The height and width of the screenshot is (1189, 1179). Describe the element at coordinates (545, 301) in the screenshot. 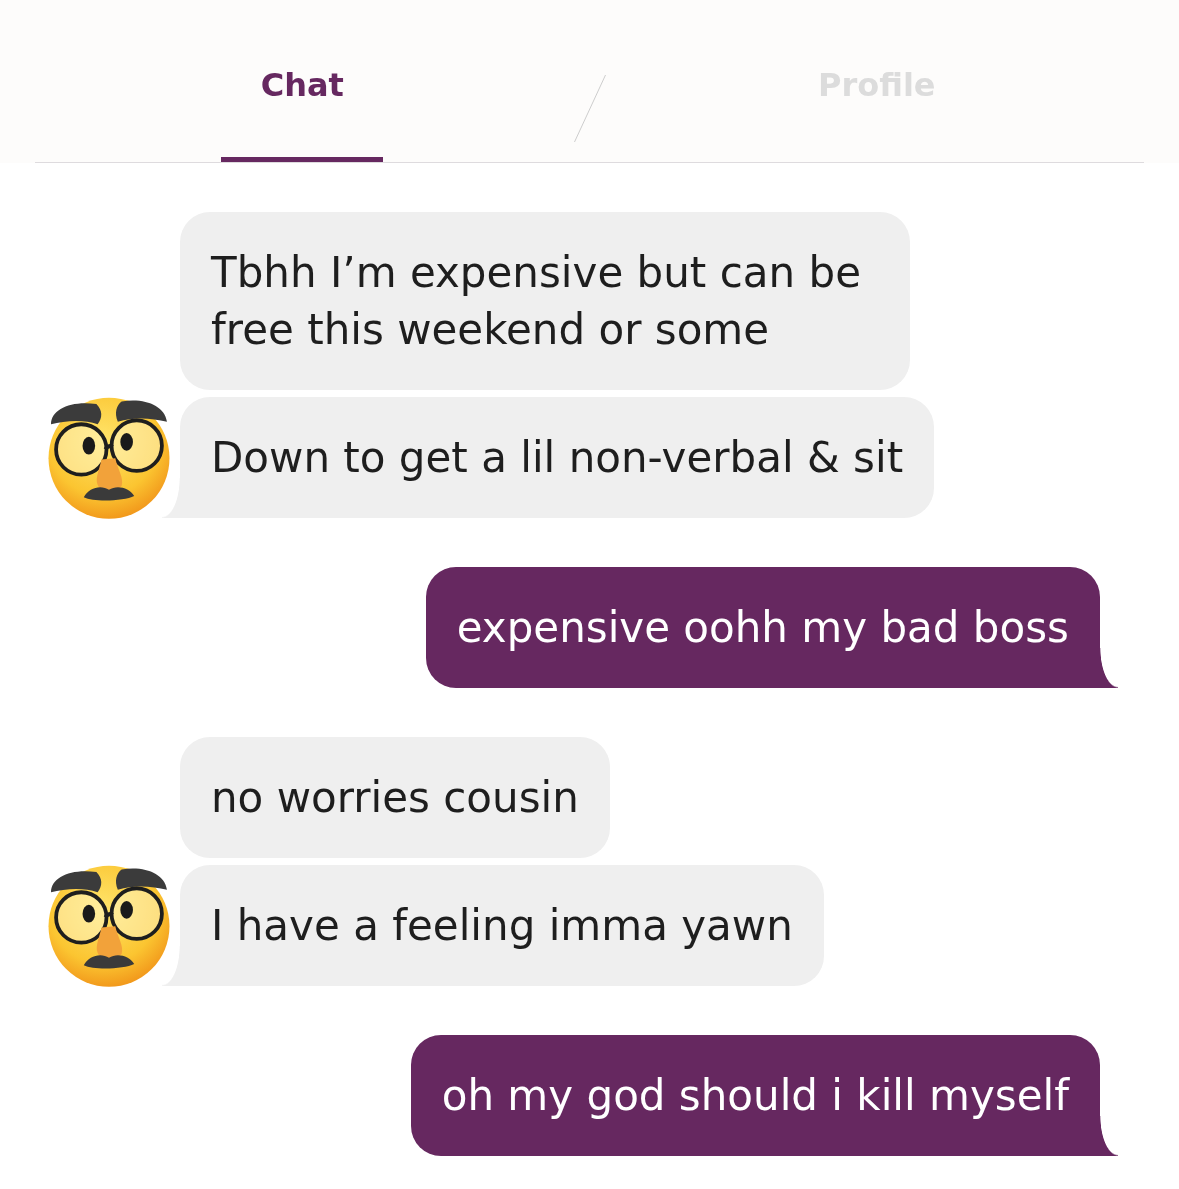

I see `received-message: Tbhh I’m expensive but can be free this weekend or some` at that location.